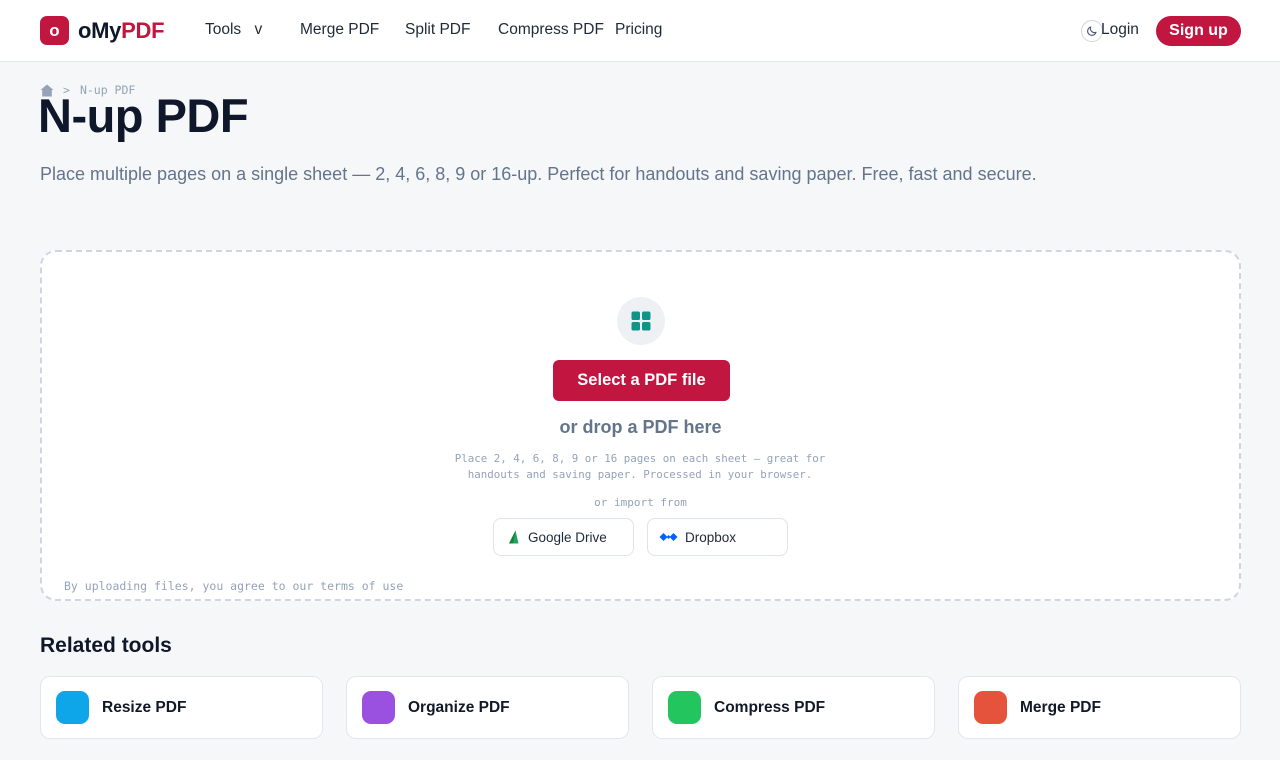 This screenshot has width=1280, height=760. I want to click on logo-text: oMyPDF, so click(121, 30).